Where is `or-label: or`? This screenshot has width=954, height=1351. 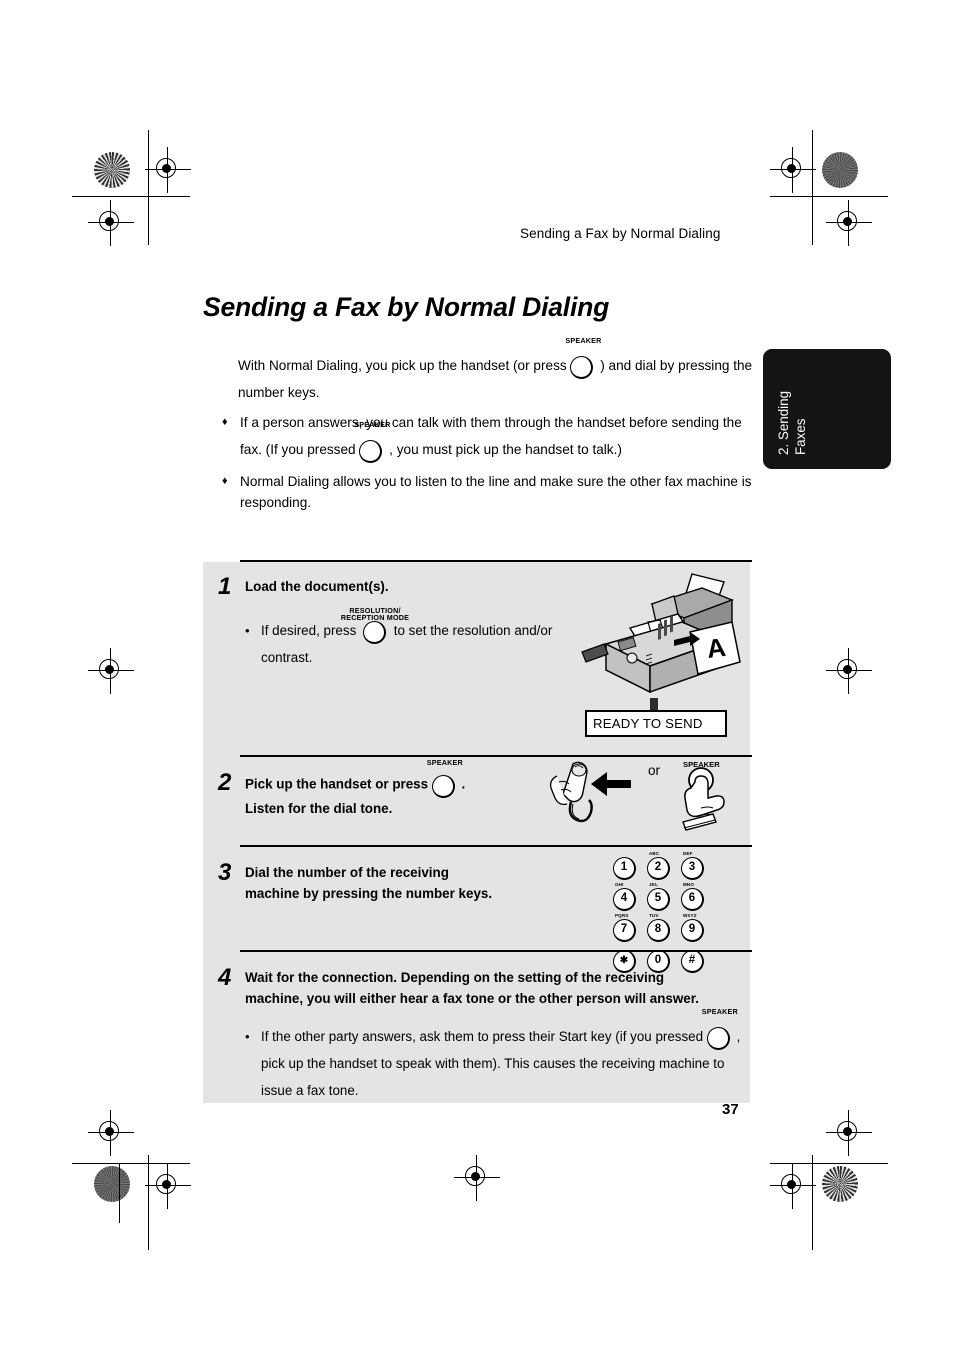 or-label: or is located at coordinates (654, 770).